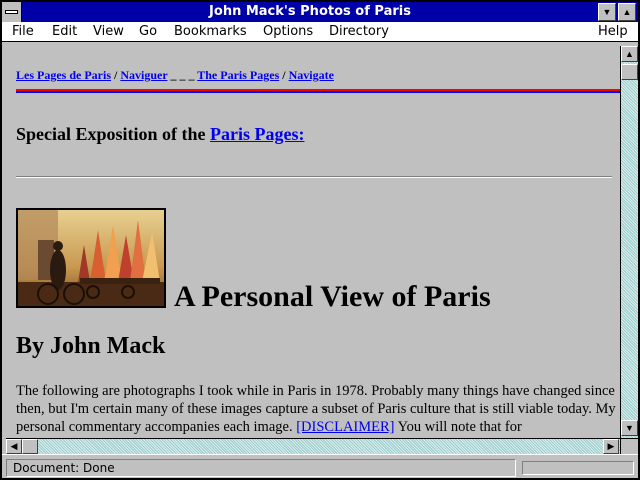 This screenshot has height=480, width=640. What do you see at coordinates (148, 31) in the screenshot?
I see `menu-go: Go` at bounding box center [148, 31].